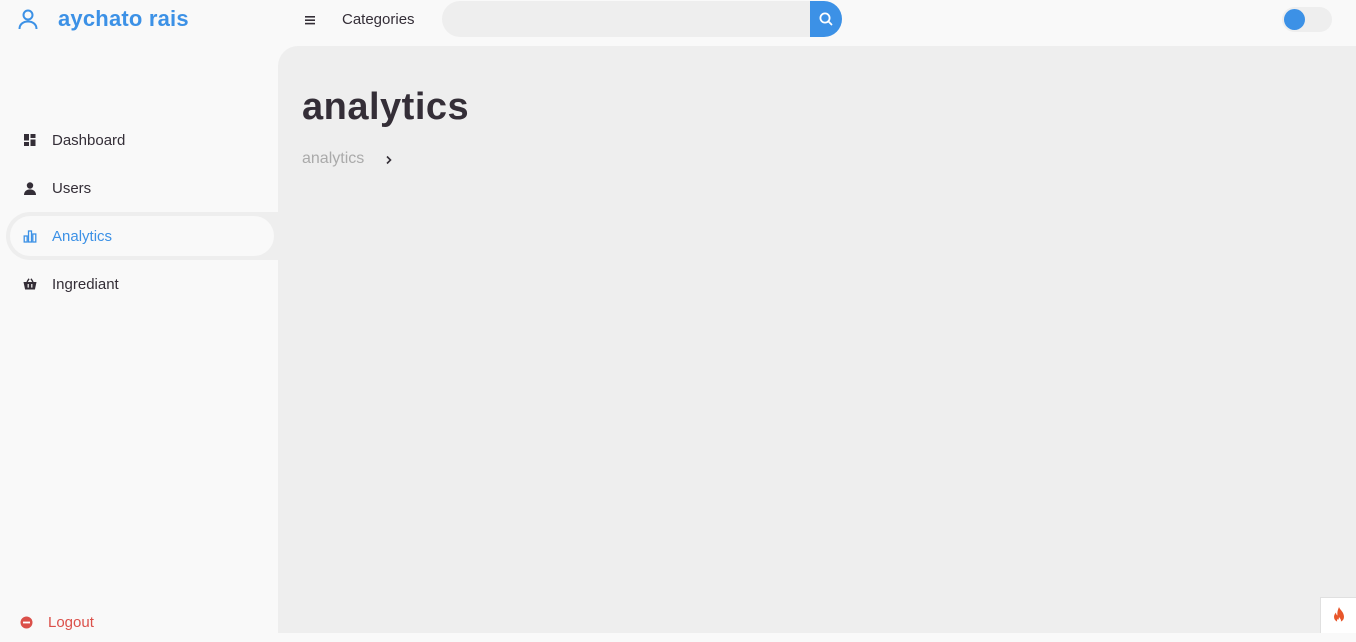  What do you see at coordinates (72, 188) in the screenshot?
I see `sidebar-item-label: Users` at bounding box center [72, 188].